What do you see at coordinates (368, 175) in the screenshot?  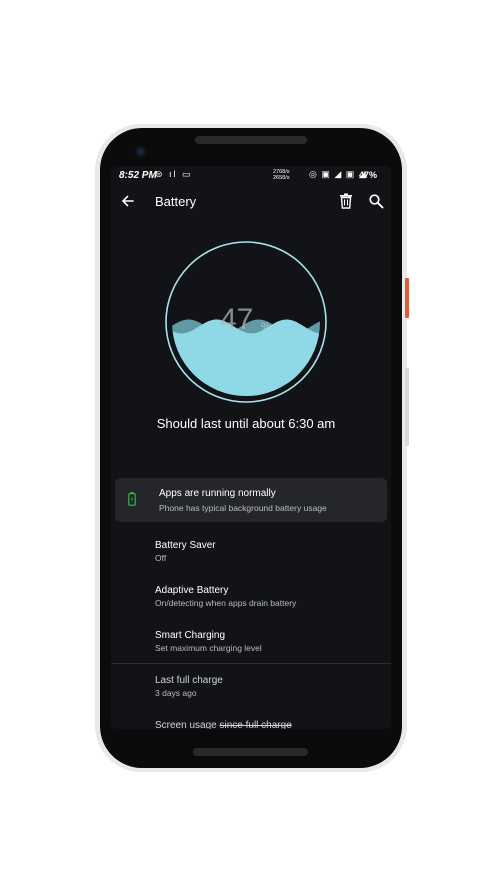 I see `status-battery: 47%` at bounding box center [368, 175].